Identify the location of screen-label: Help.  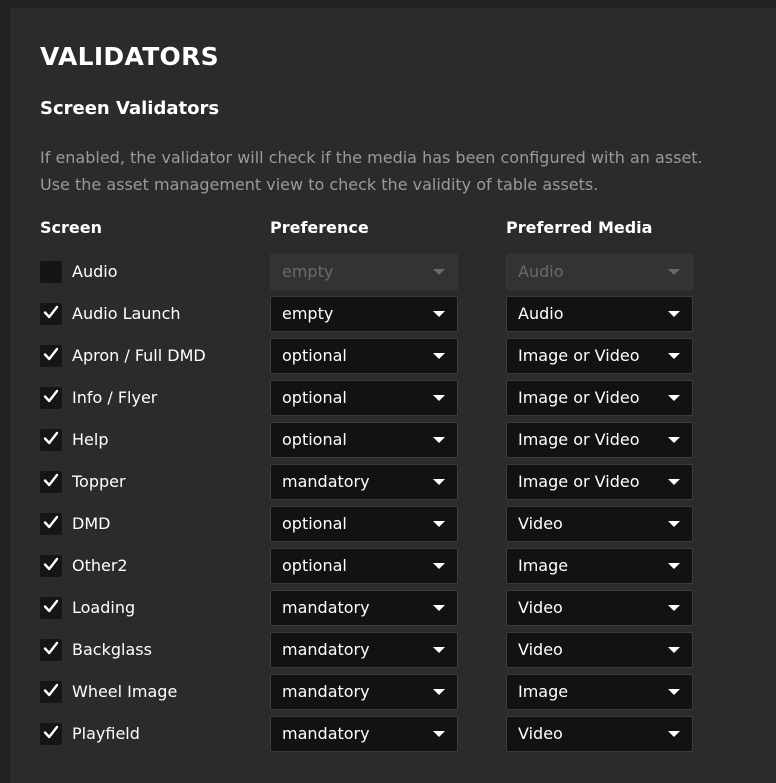
(90, 439).